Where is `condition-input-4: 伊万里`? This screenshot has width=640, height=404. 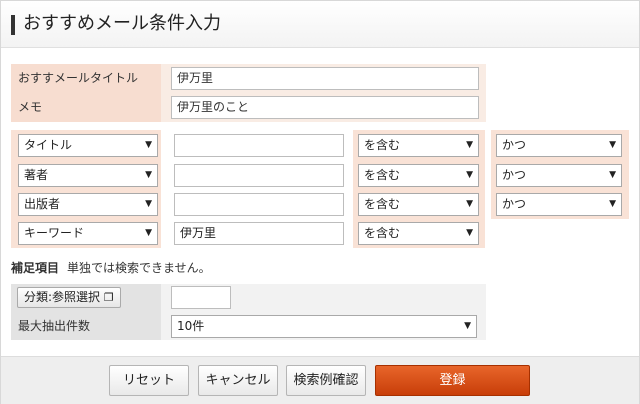 condition-input-4: 伊万里 is located at coordinates (259, 233).